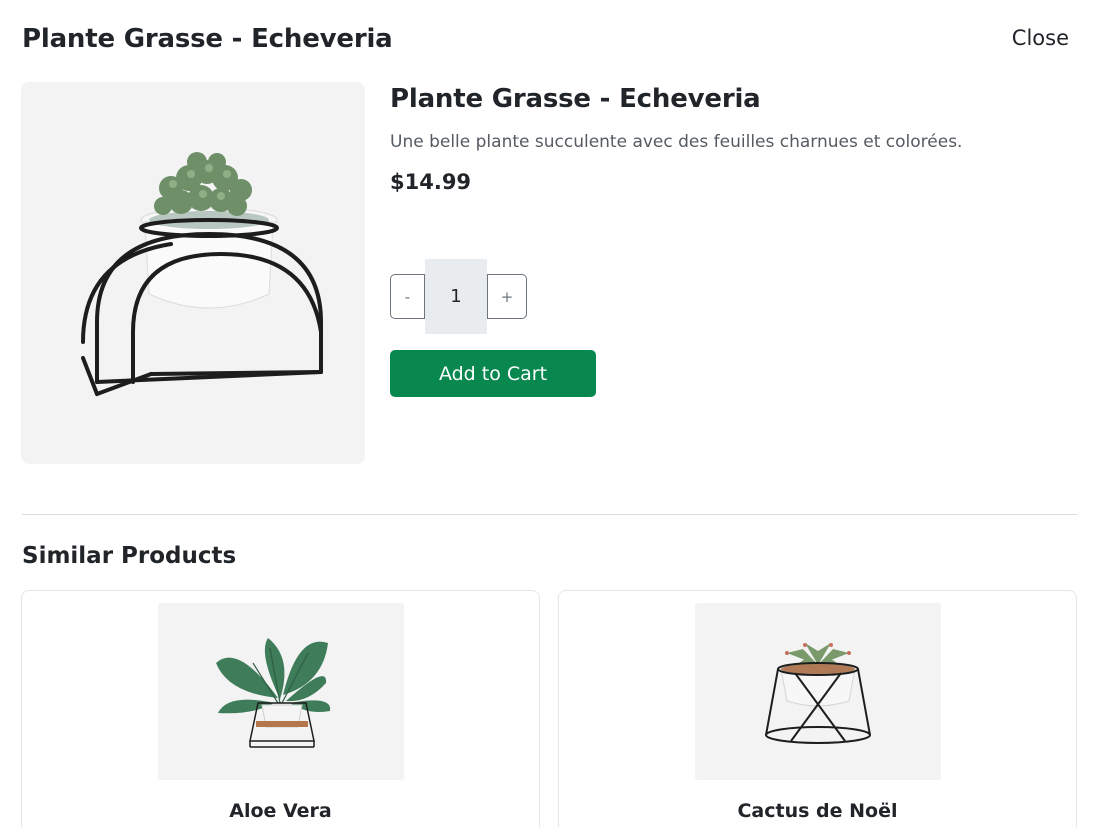 This screenshot has width=1095, height=827. I want to click on product-price: $14.99, so click(431, 182).